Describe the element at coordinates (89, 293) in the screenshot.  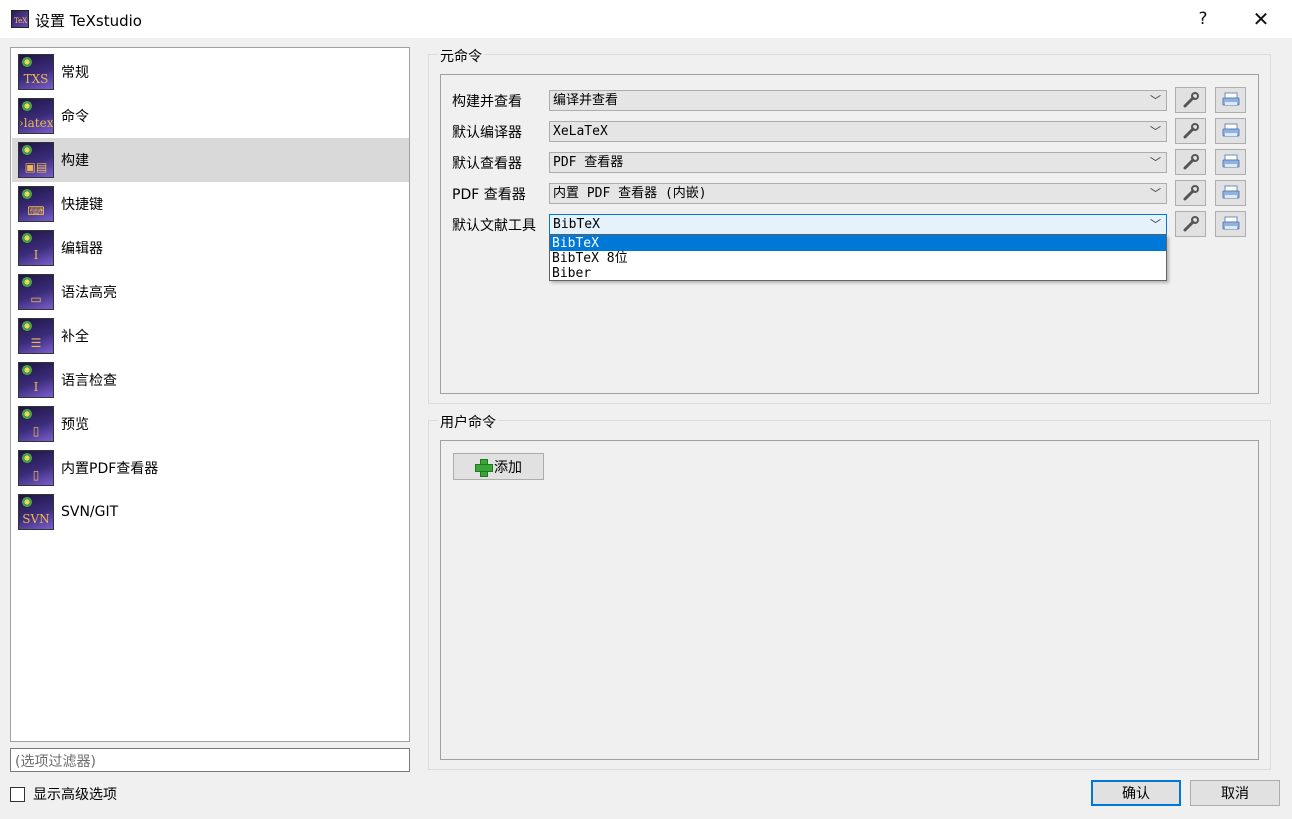
I see `nav-item-label: 语法高亮` at that location.